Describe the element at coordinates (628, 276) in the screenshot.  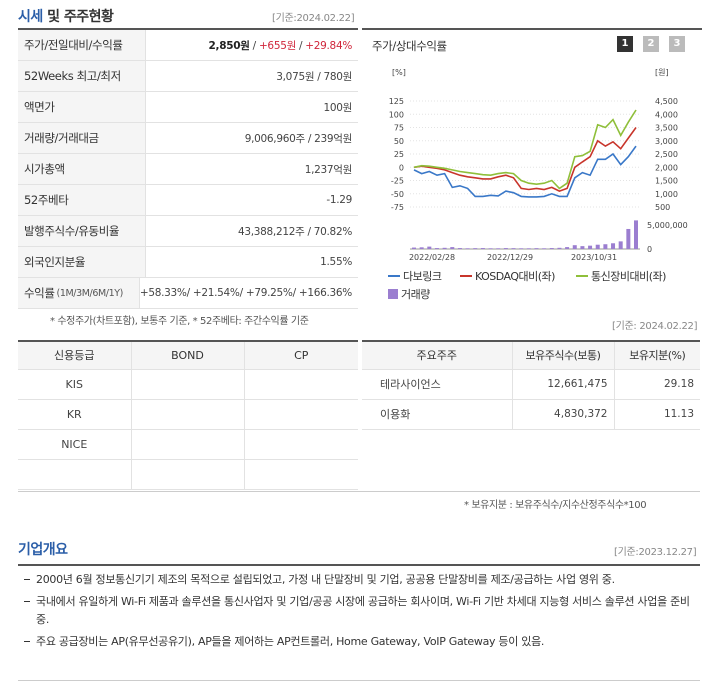
I see `legend-label: 통신장비대비(좌)` at that location.